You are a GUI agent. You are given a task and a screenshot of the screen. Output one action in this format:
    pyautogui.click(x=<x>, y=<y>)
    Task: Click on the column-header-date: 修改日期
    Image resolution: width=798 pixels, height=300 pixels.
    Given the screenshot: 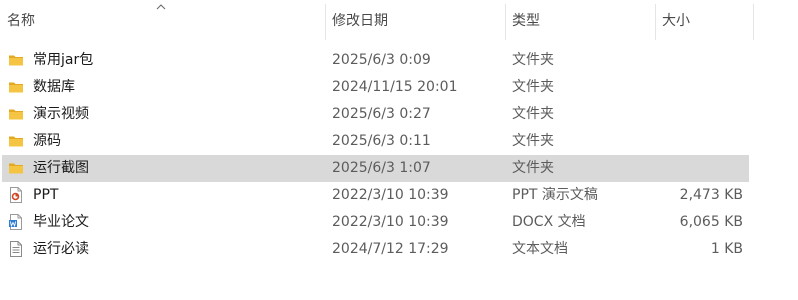 What is the action you would take?
    pyautogui.click(x=415, y=20)
    